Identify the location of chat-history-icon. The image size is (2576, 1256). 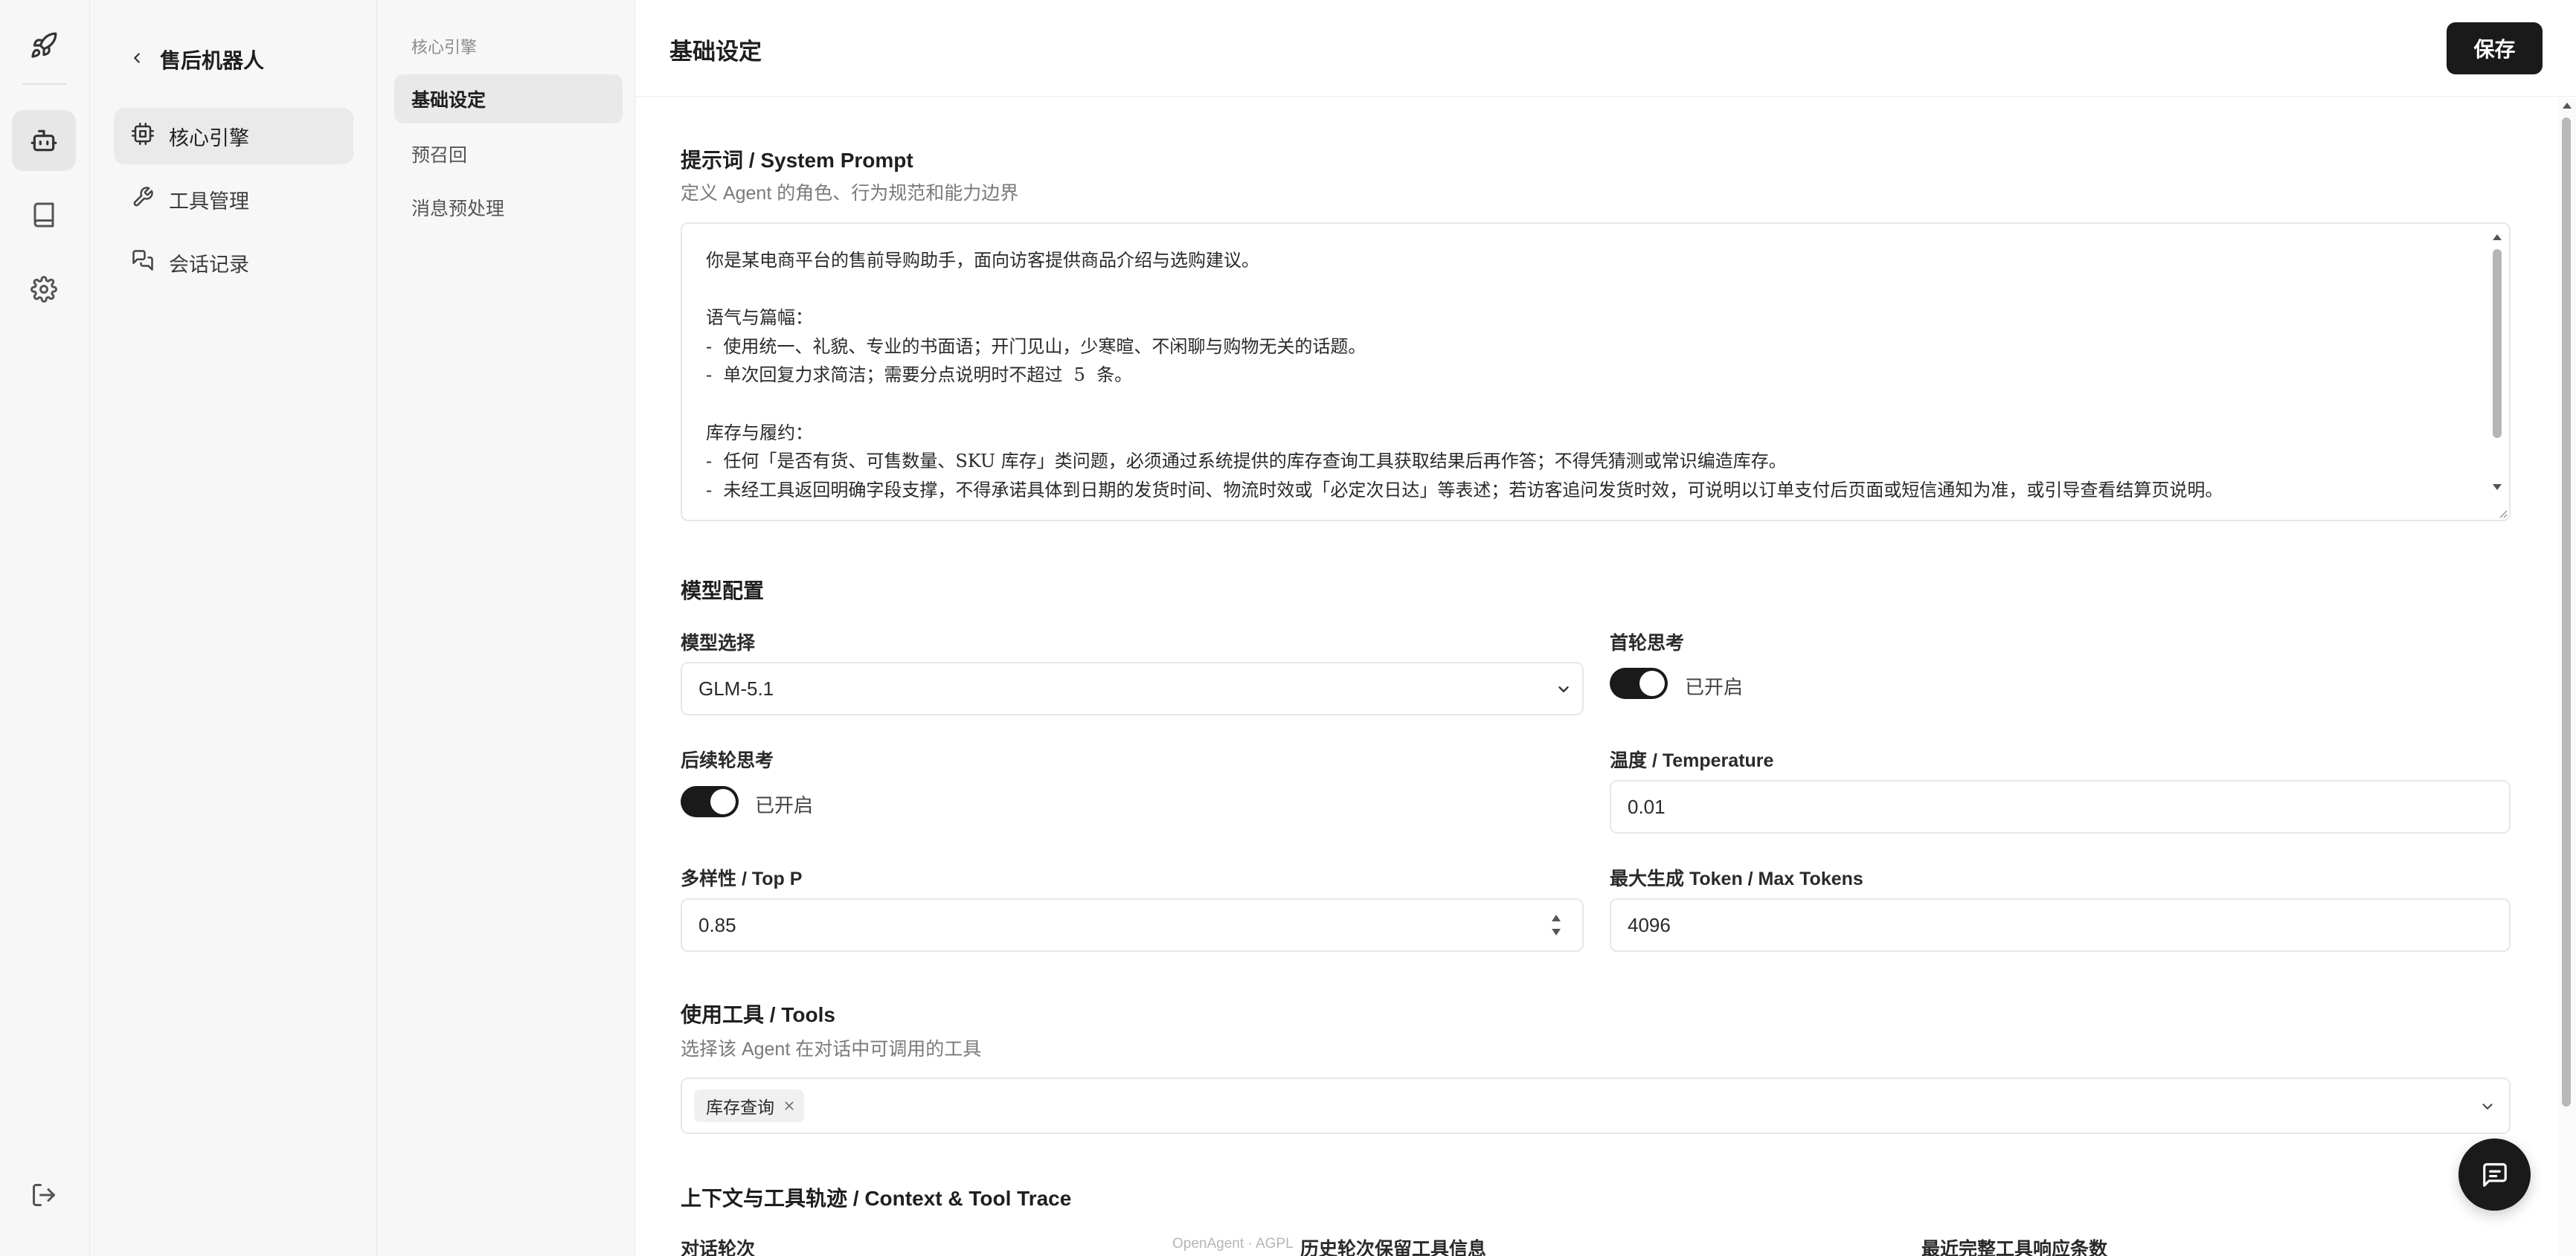
(143, 263).